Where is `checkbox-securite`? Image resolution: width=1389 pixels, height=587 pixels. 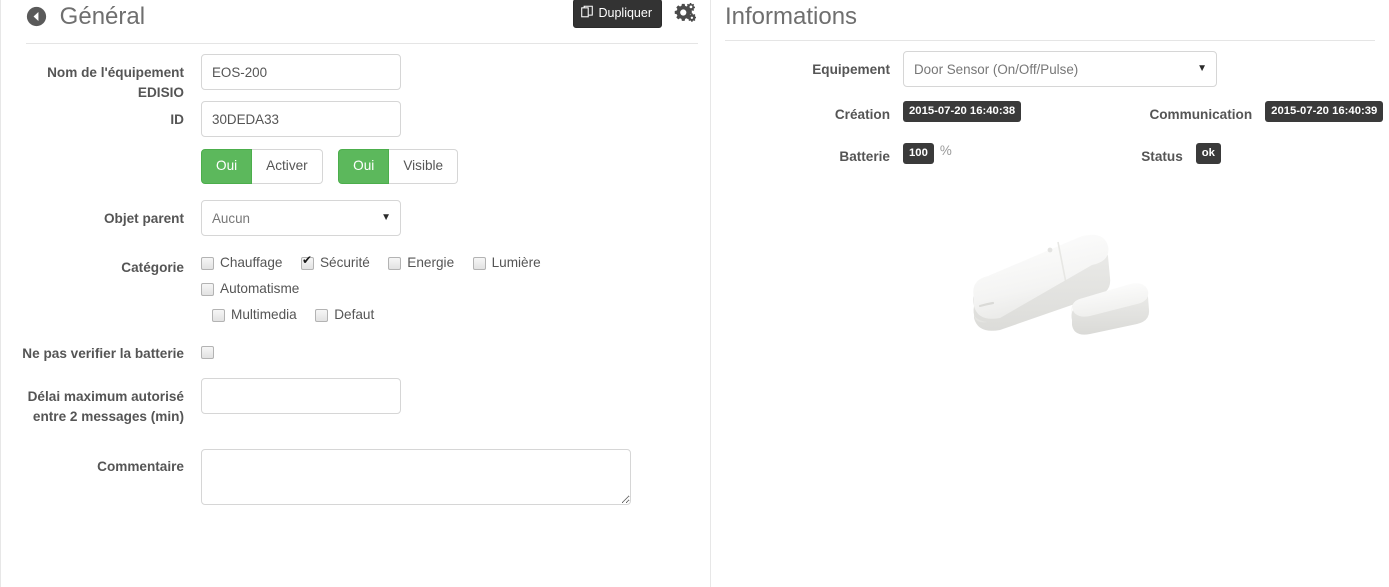 checkbox-securite is located at coordinates (307, 262).